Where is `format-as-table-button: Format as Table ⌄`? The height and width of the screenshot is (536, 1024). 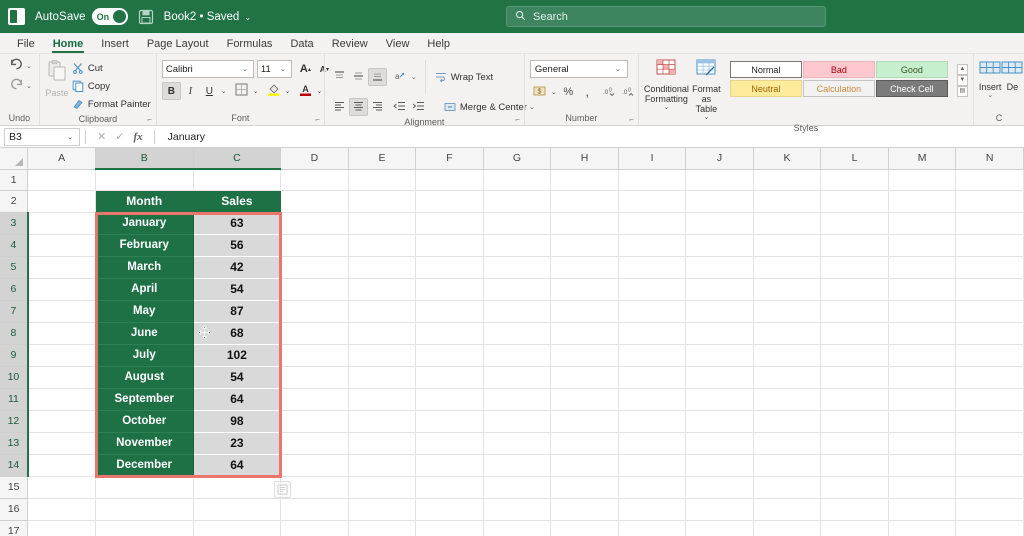
format-as-table-button: Format as Table ⌄ is located at coordinates (706, 89).